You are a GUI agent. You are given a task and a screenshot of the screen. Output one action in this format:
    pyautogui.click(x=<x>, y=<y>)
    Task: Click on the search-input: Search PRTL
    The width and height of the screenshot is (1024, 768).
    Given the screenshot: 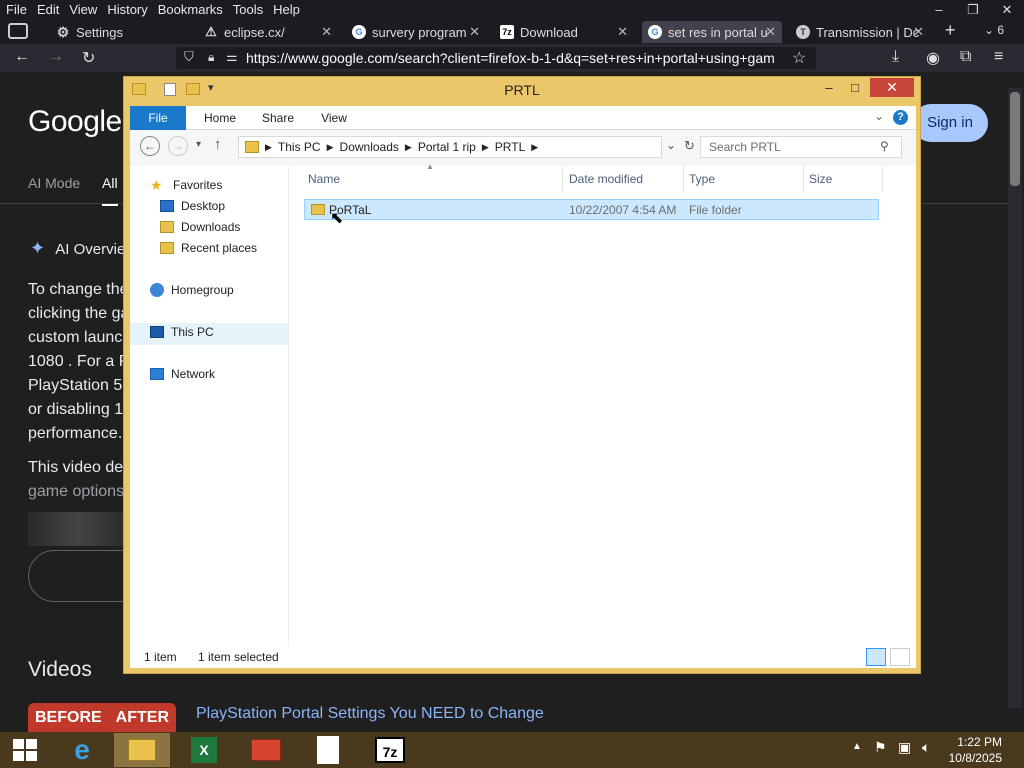 What is the action you would take?
    pyautogui.click(x=801, y=147)
    